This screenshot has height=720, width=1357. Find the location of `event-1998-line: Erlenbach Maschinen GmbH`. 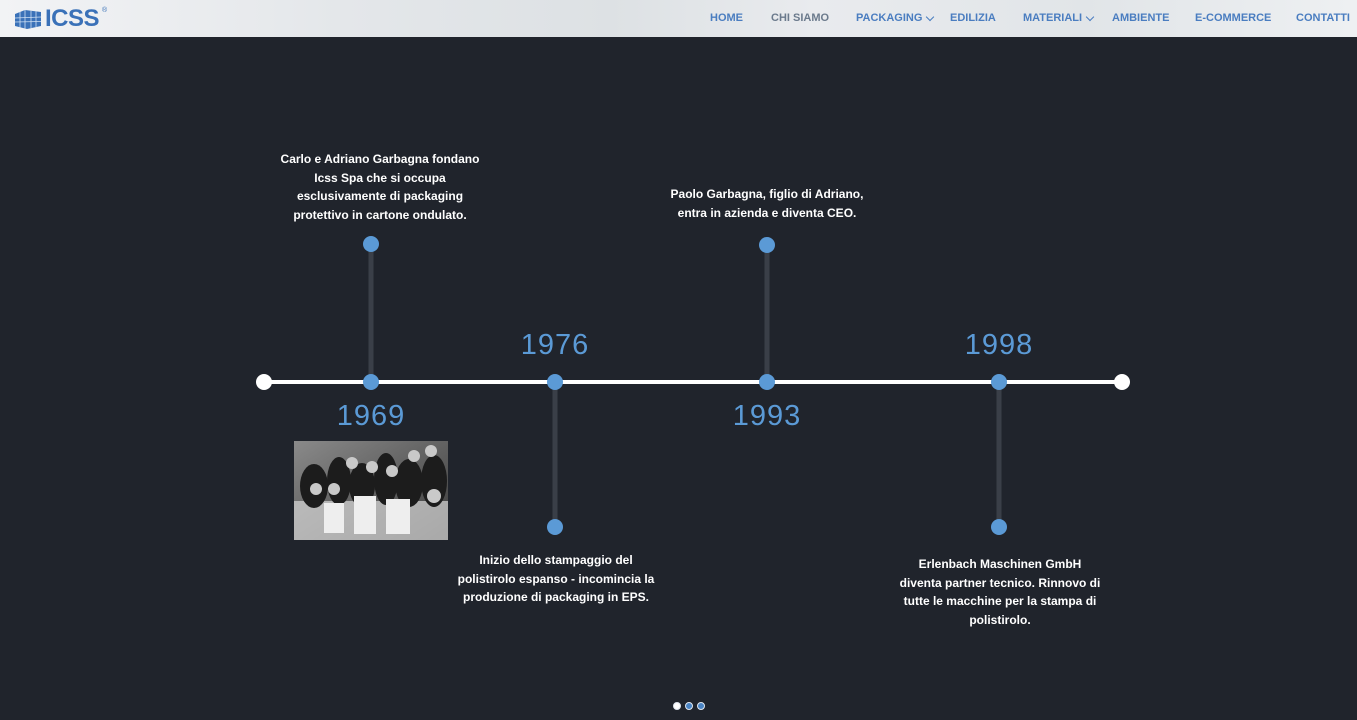

event-1998-line: Erlenbach Maschinen GmbH is located at coordinates (1000, 564).